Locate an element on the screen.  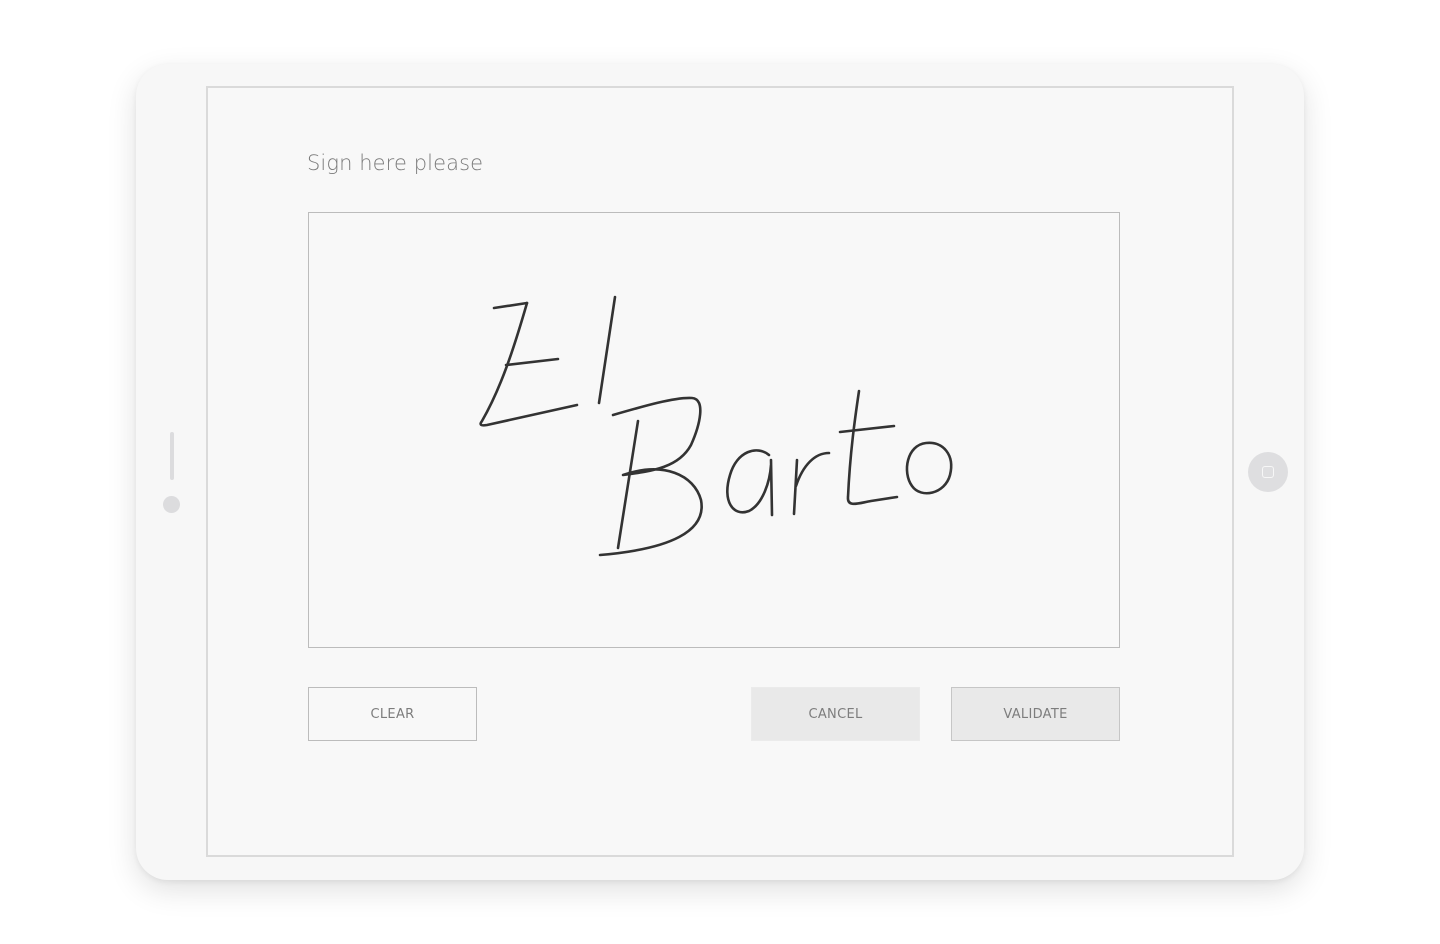
signature-stroke-e-mid is located at coordinates (532, 362).